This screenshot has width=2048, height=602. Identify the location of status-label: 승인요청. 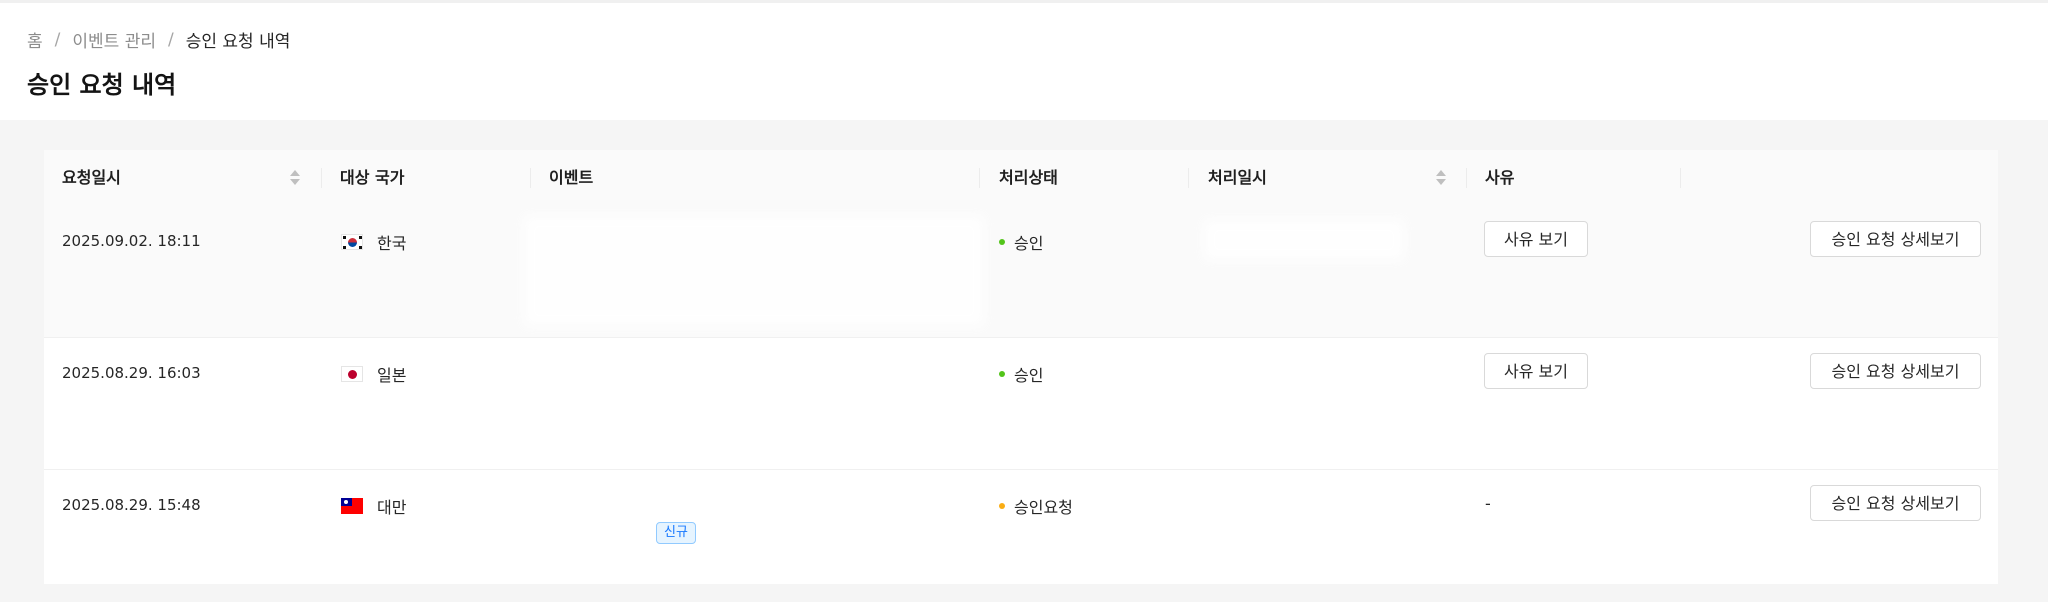
(1043, 507).